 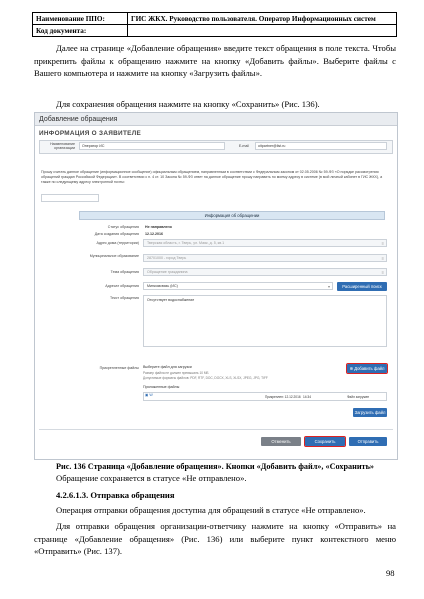 I want to click on file-time: 14:34, so click(x=307, y=397).